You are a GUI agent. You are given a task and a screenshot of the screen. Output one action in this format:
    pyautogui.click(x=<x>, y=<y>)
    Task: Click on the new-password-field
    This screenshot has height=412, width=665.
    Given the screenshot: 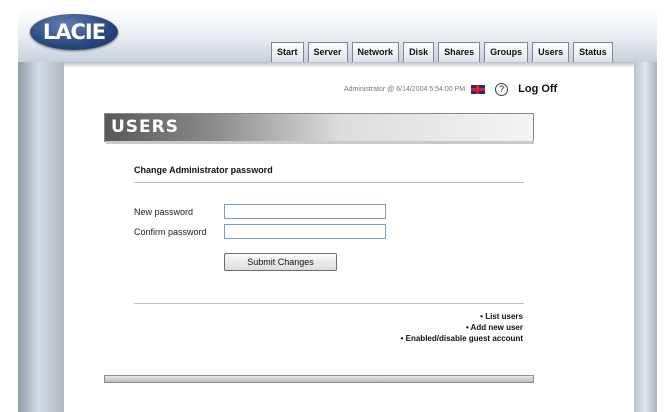 What is the action you would take?
    pyautogui.click(x=305, y=211)
    